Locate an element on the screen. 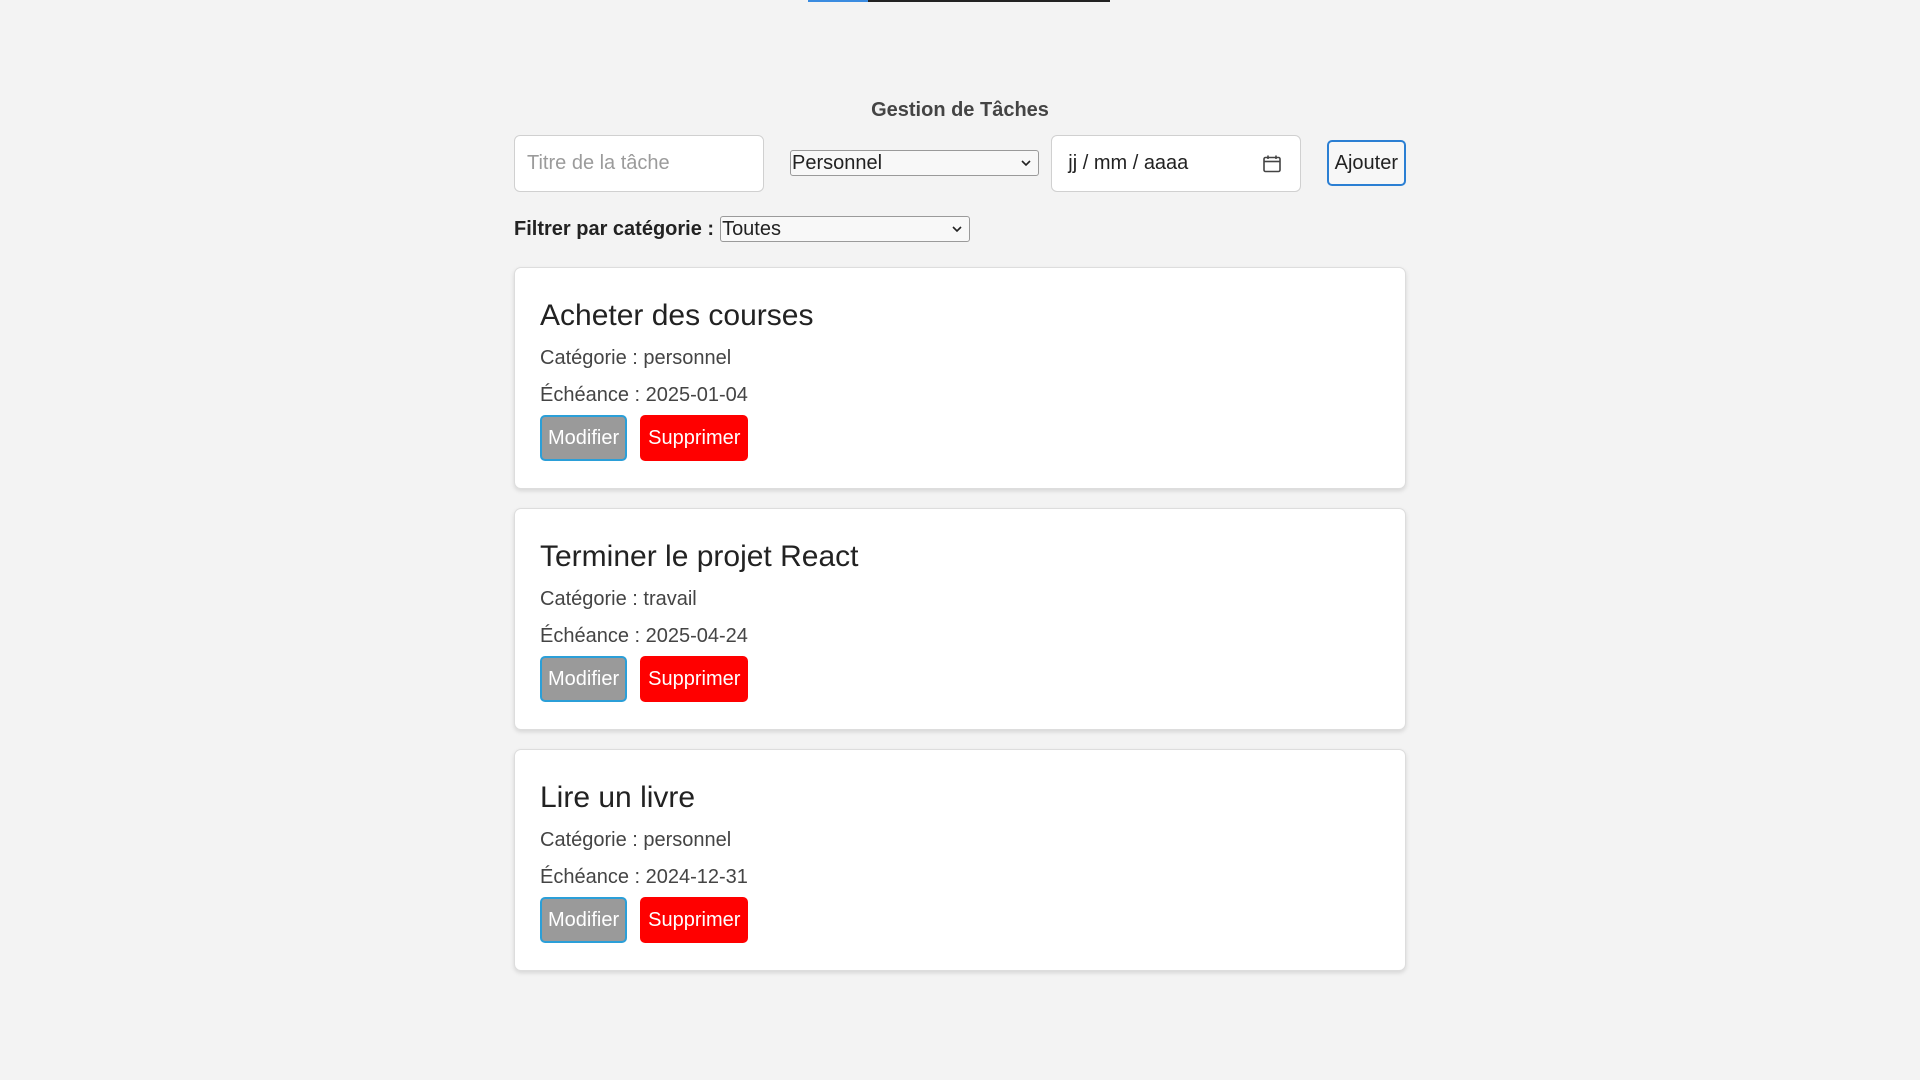 This screenshot has height=1080, width=1920. task-category: Catégorie : travail is located at coordinates (618, 599).